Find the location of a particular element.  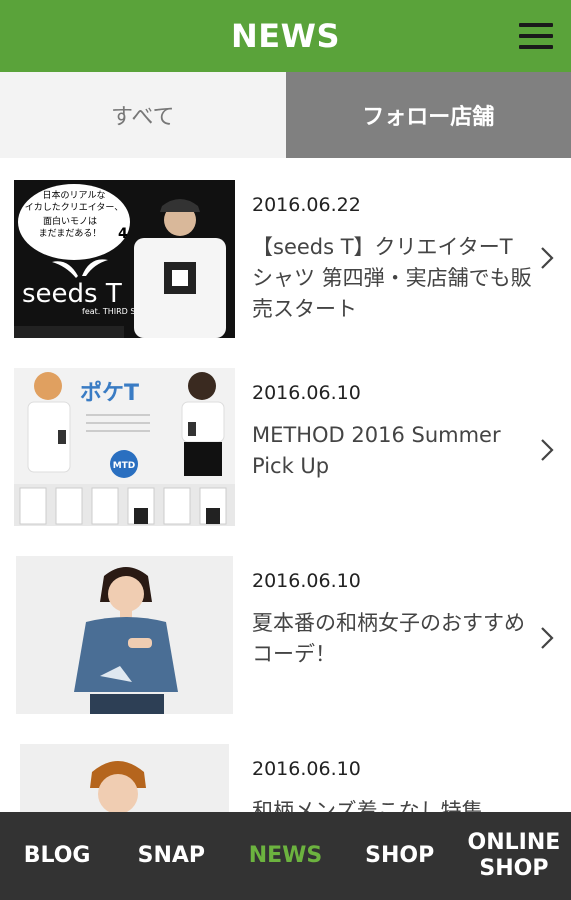

seeds-t-logo: seeds T is located at coordinates (72, 294).